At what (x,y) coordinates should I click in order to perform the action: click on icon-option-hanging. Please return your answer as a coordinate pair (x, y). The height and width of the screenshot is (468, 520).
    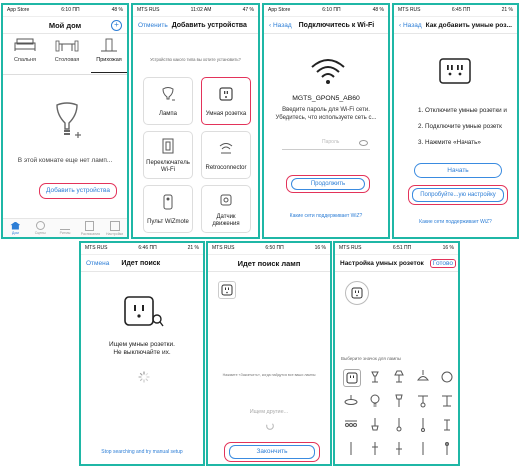
    Looking at the image, I should click on (375, 425).